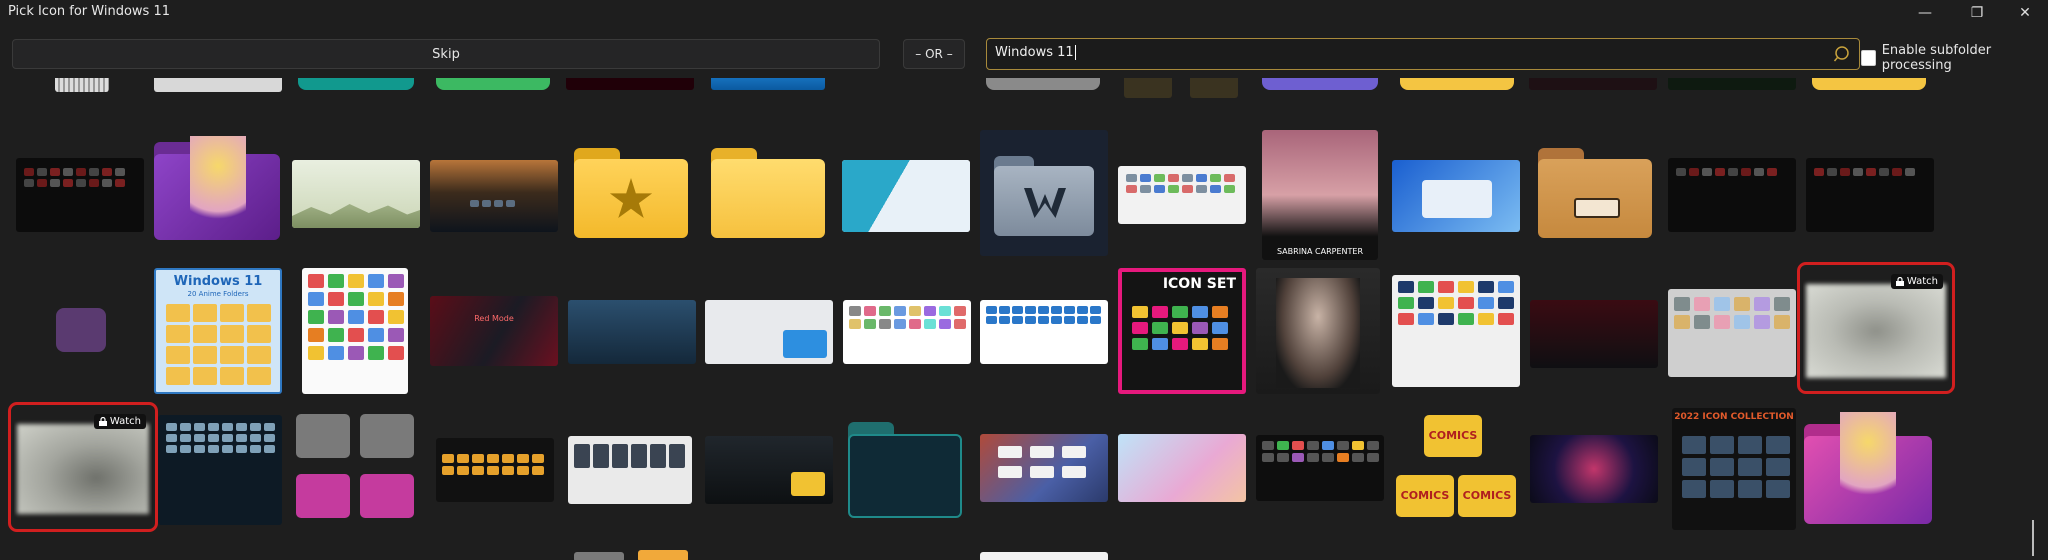 This screenshot has width=2048, height=560. I want to click on tile-title: Windows 11, so click(218, 281).